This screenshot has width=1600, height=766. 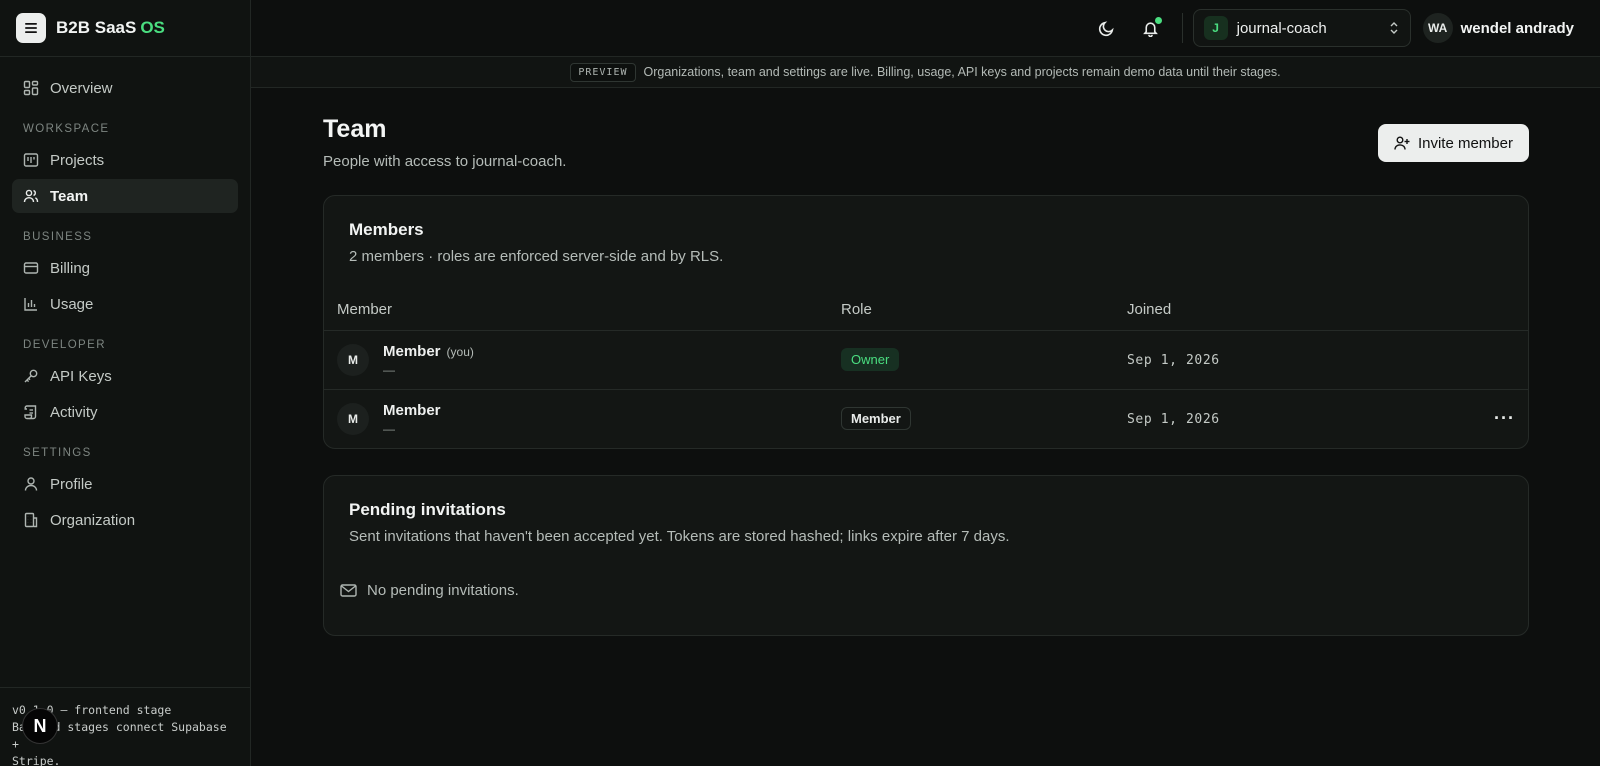 I want to click on empty-state: No pending invitations., so click(x=926, y=590).